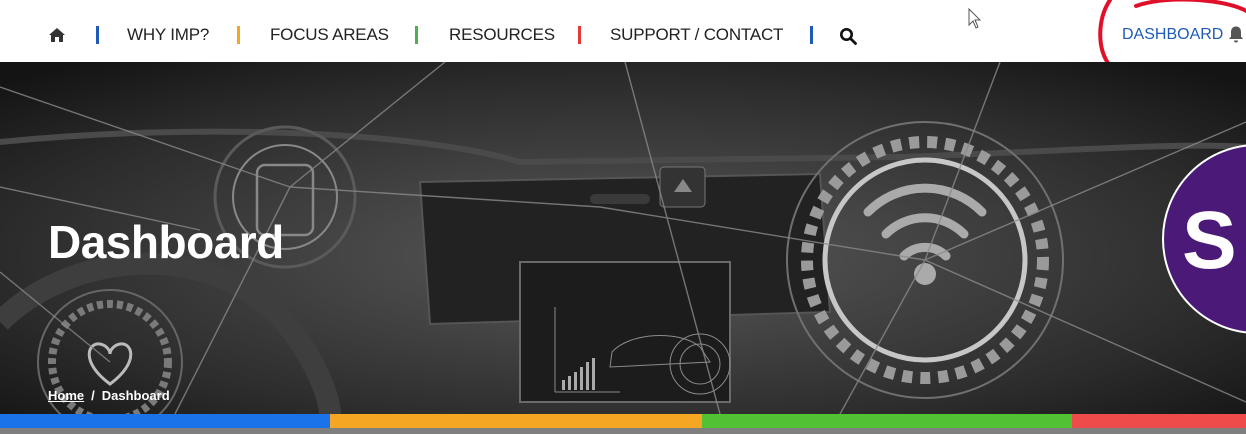 The height and width of the screenshot is (434, 1246). I want to click on stripe-orange, so click(516, 421).